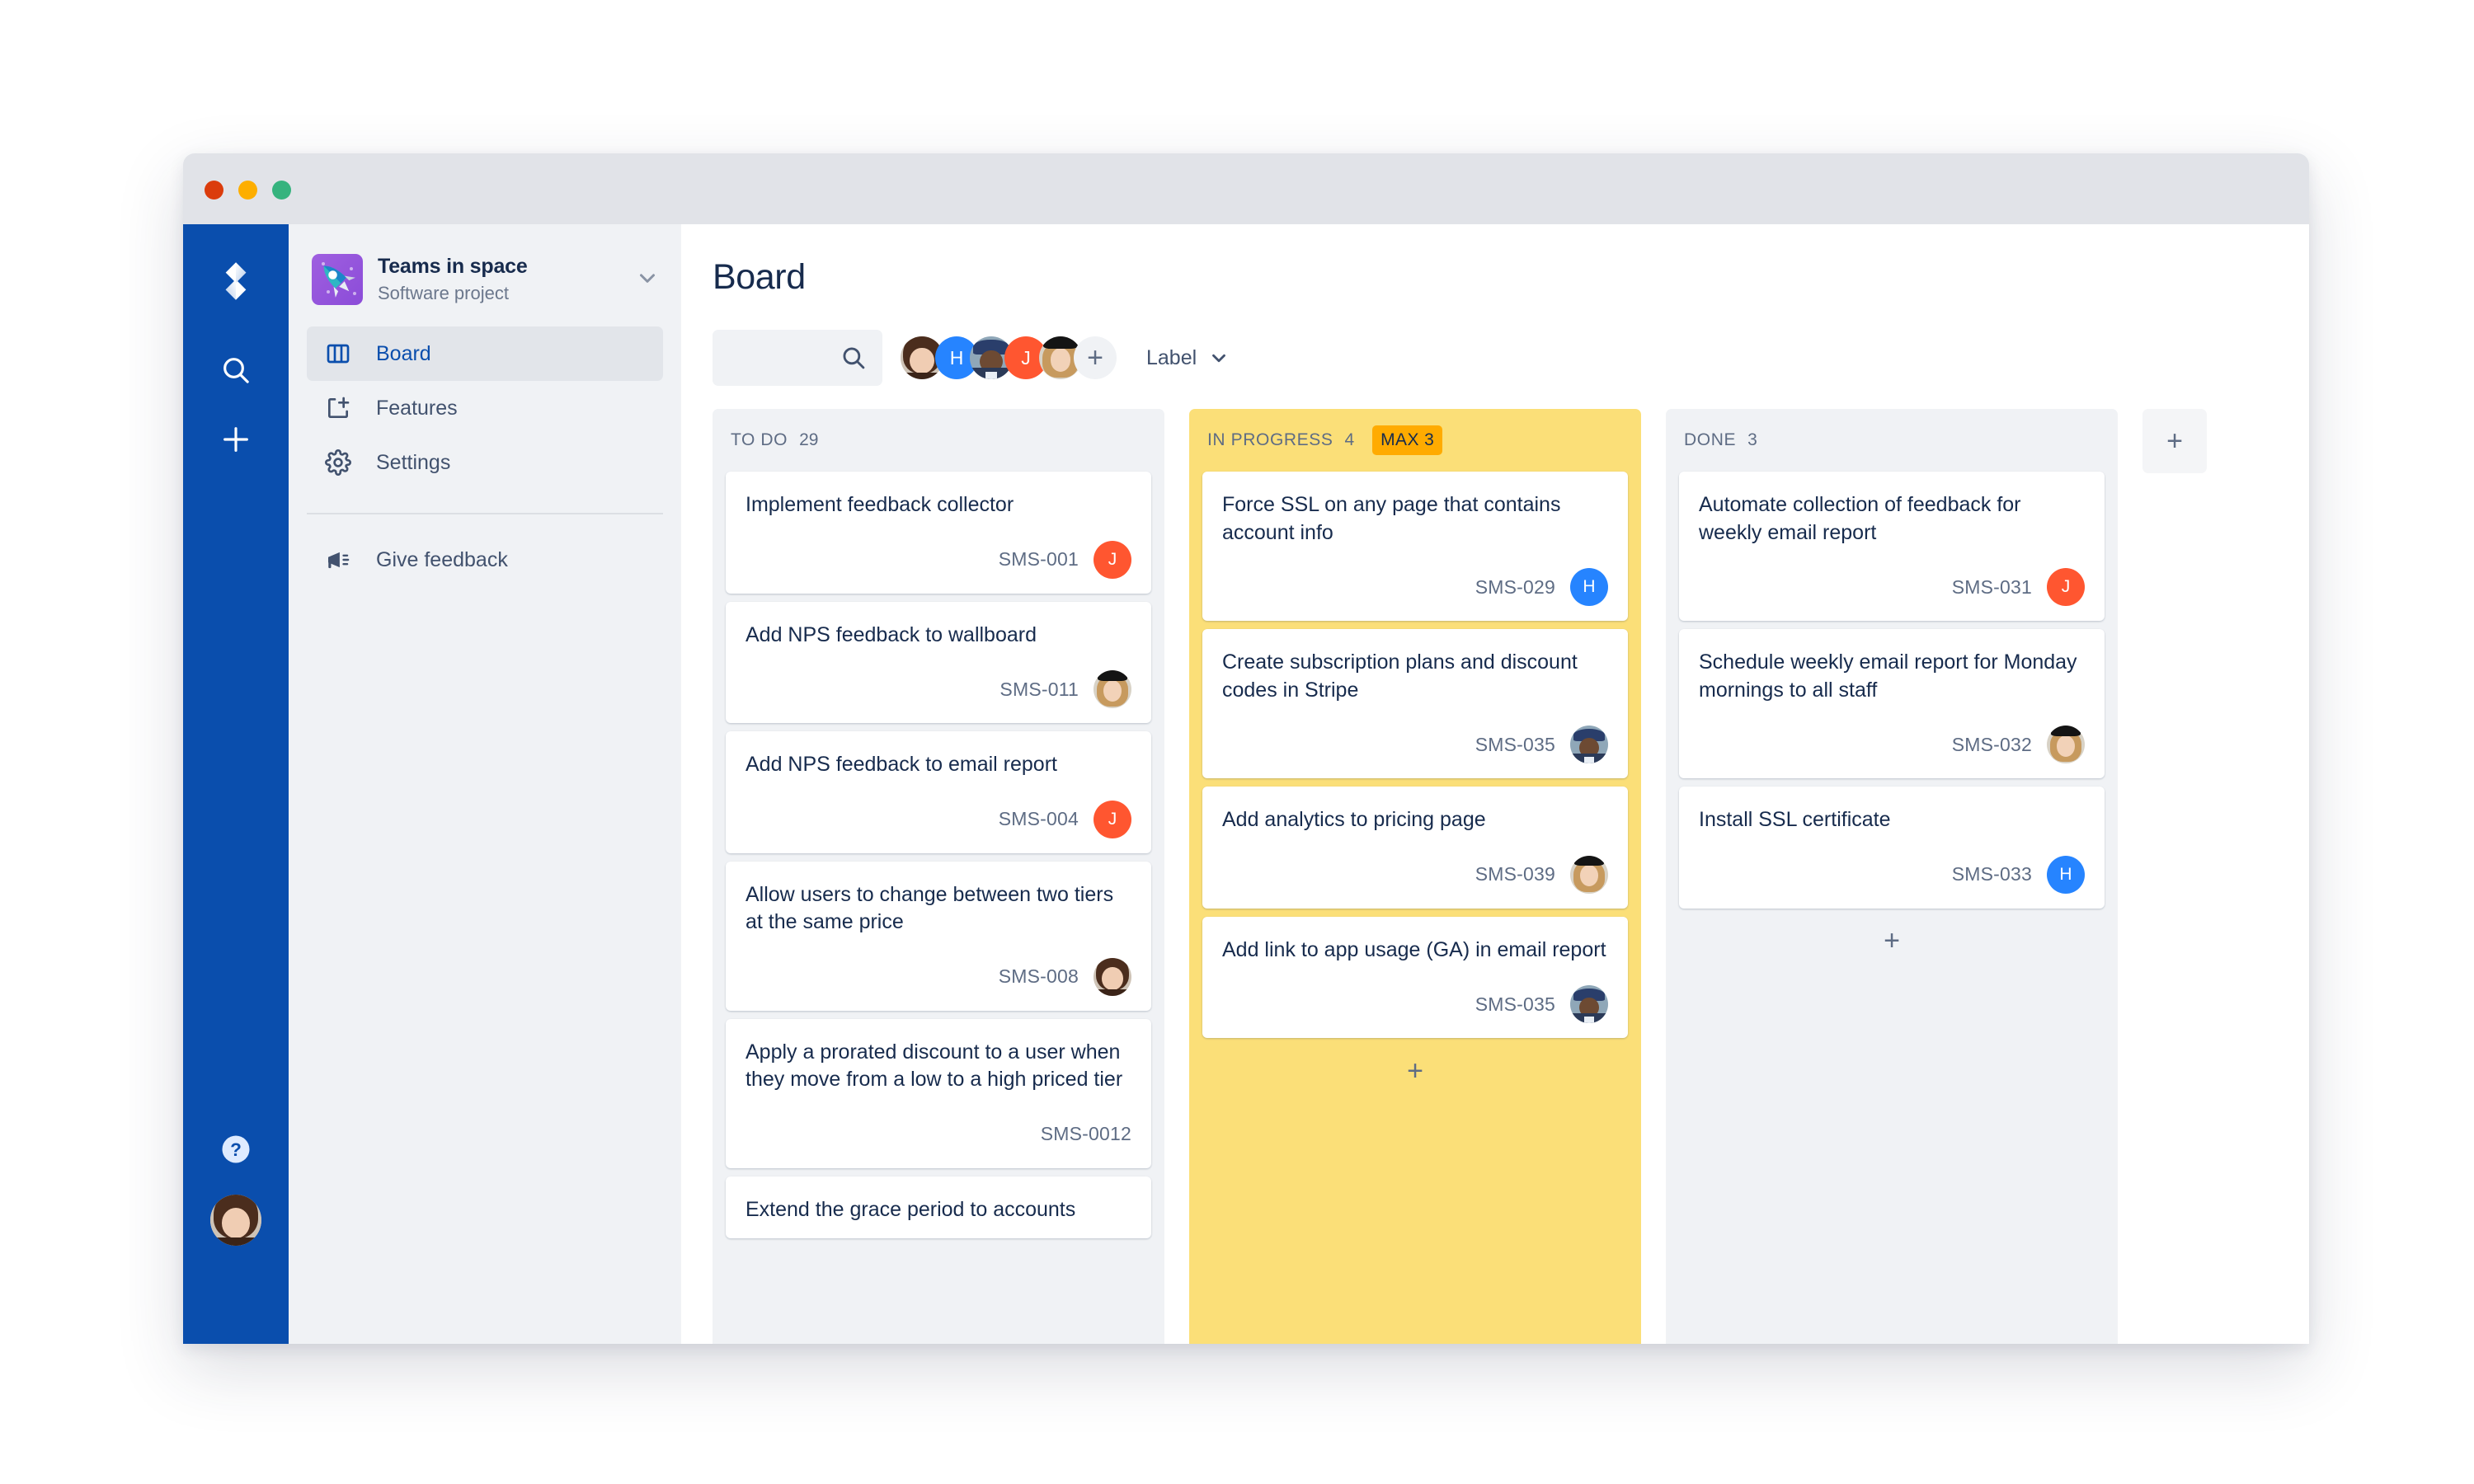 This screenshot has width=2474, height=1484. What do you see at coordinates (1515, 874) in the screenshot?
I see `issue-key: SMS-039` at bounding box center [1515, 874].